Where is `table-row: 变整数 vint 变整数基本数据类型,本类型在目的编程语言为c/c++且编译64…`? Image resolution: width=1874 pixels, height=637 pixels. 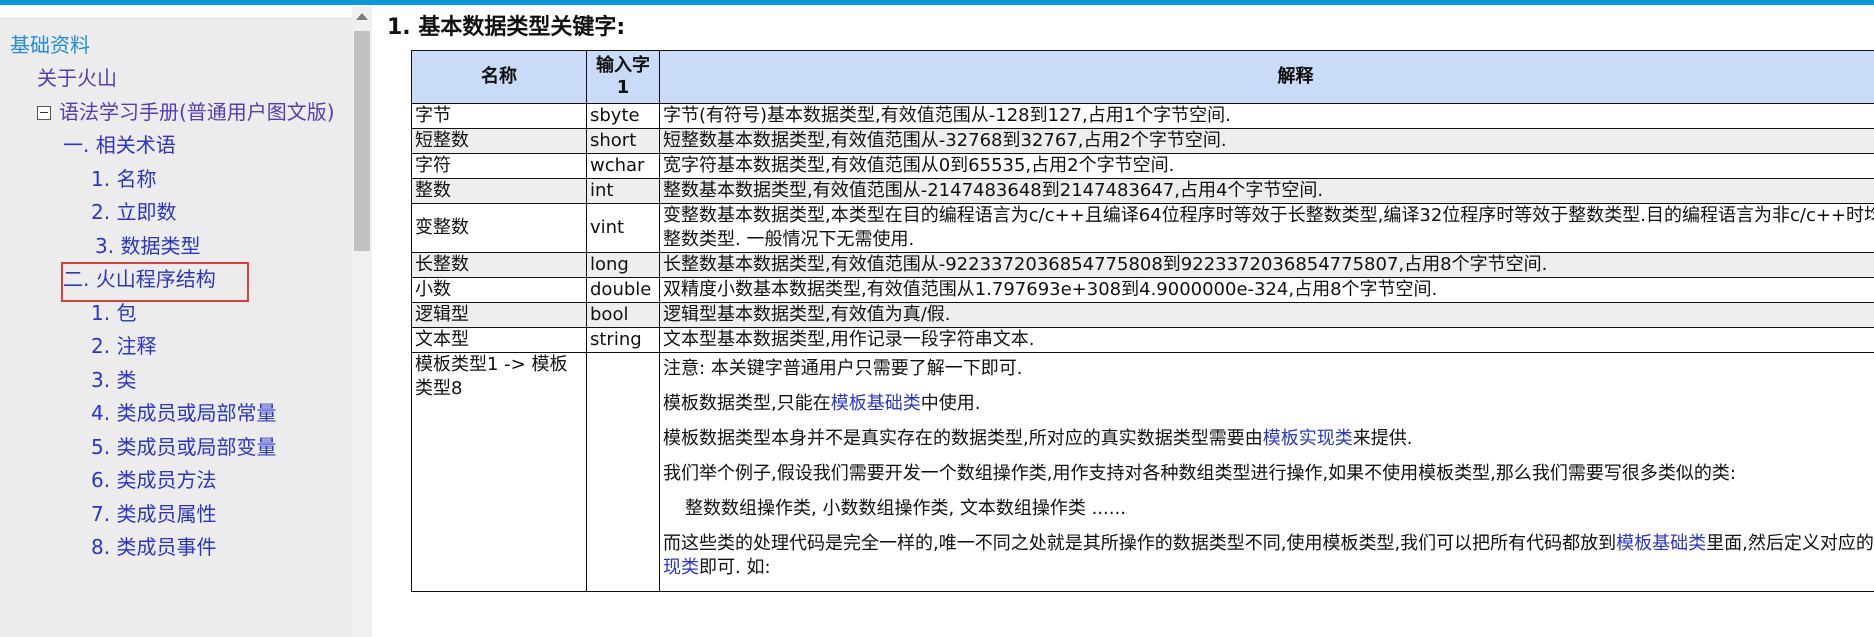 table-row: 变整数 vint 变整数基本数据类型,本类型在目的编程语言为c/c++且编译64… is located at coordinates (1142, 228).